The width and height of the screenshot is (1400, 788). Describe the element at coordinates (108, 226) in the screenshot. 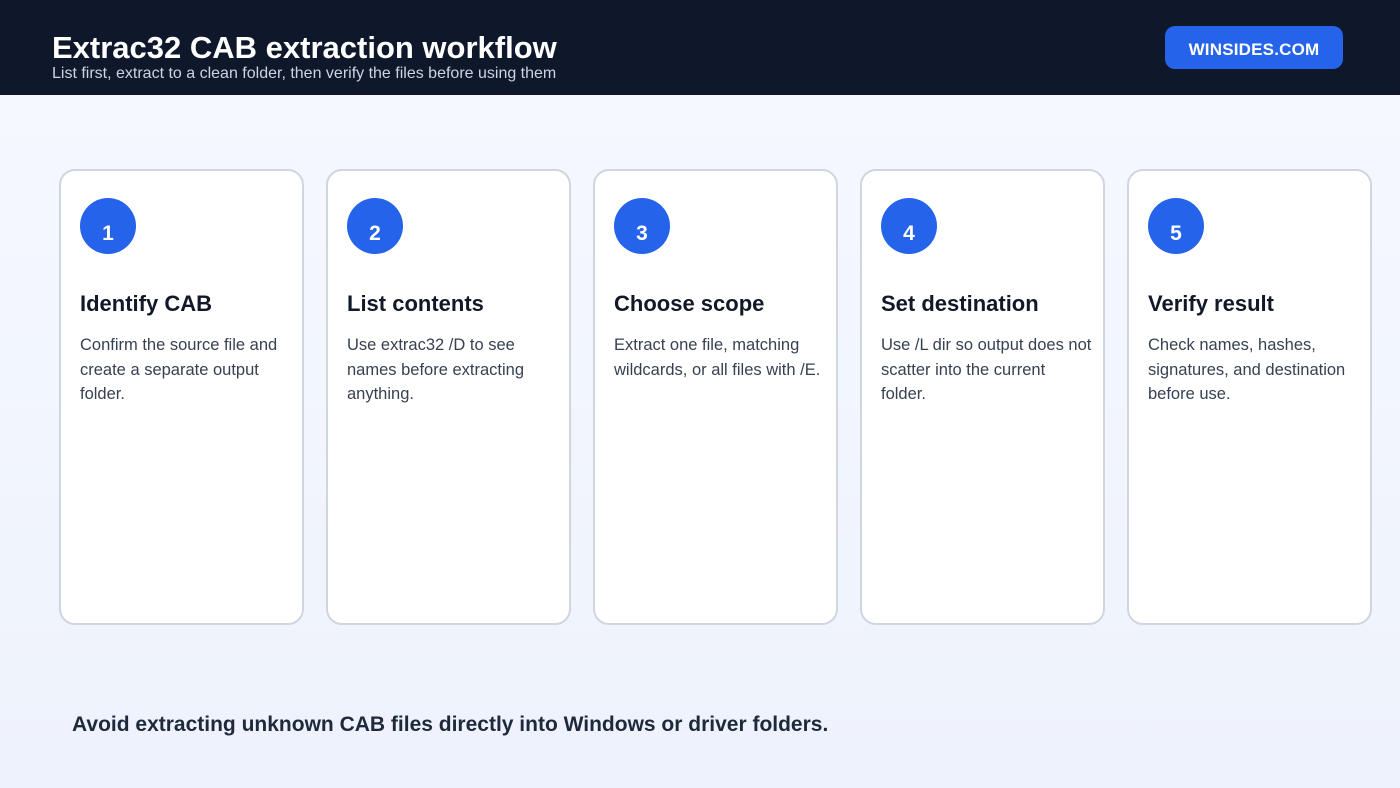

I see `step-number-badge: 1` at that location.